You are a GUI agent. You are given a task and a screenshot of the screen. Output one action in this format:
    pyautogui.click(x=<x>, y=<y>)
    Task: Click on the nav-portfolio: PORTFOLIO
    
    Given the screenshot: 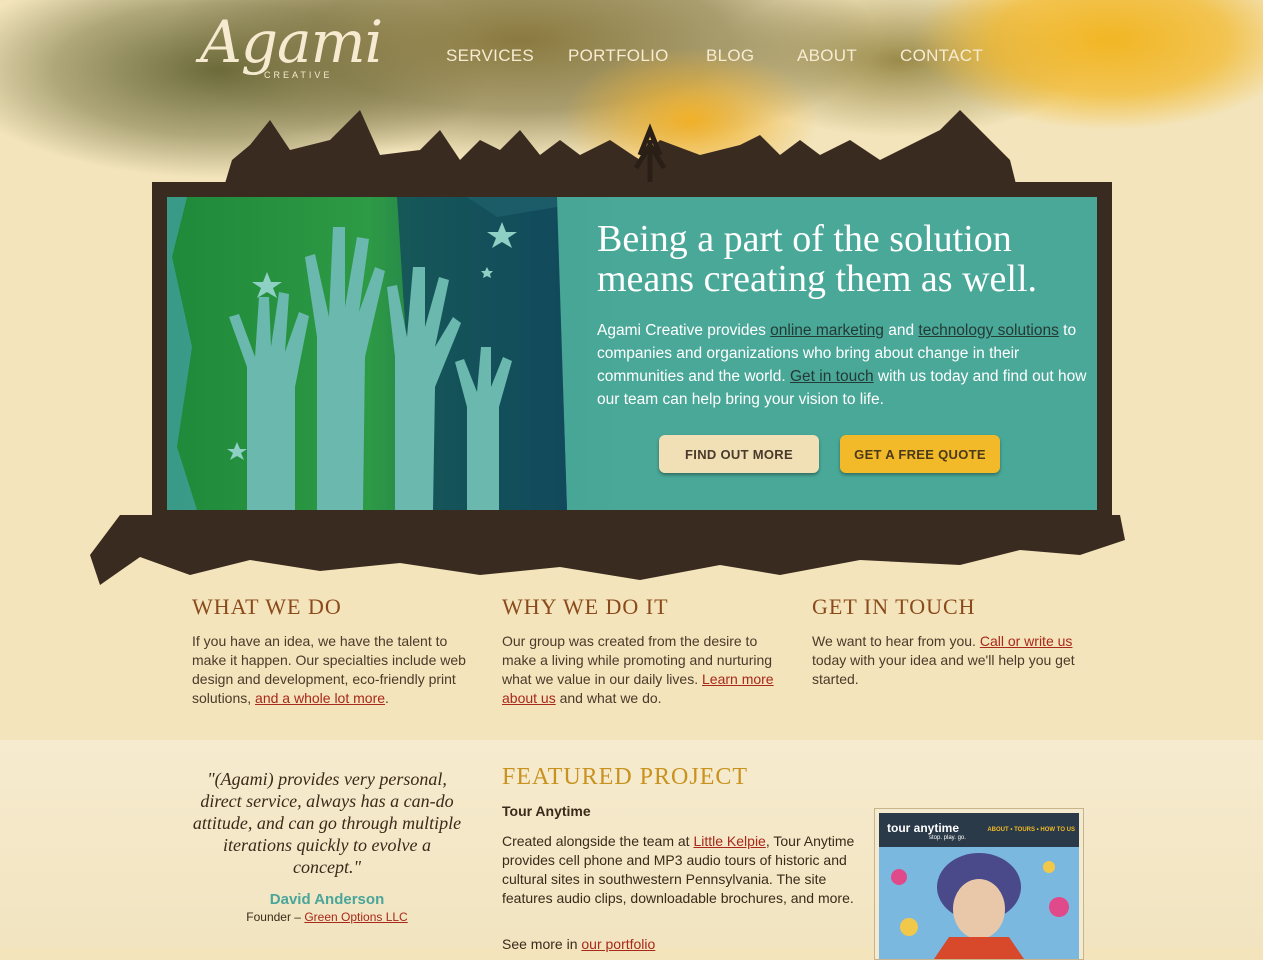 What is the action you would take?
    pyautogui.click(x=618, y=56)
    